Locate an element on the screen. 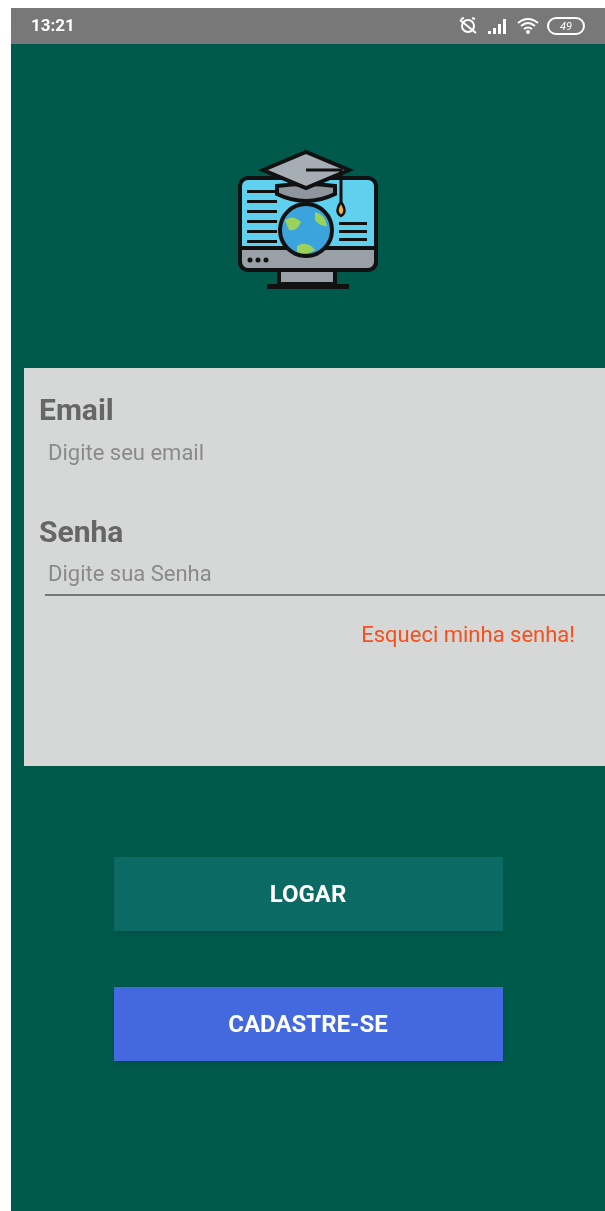 This screenshot has width=605, height=1211. graduation-monitor-icon is located at coordinates (308, 220).